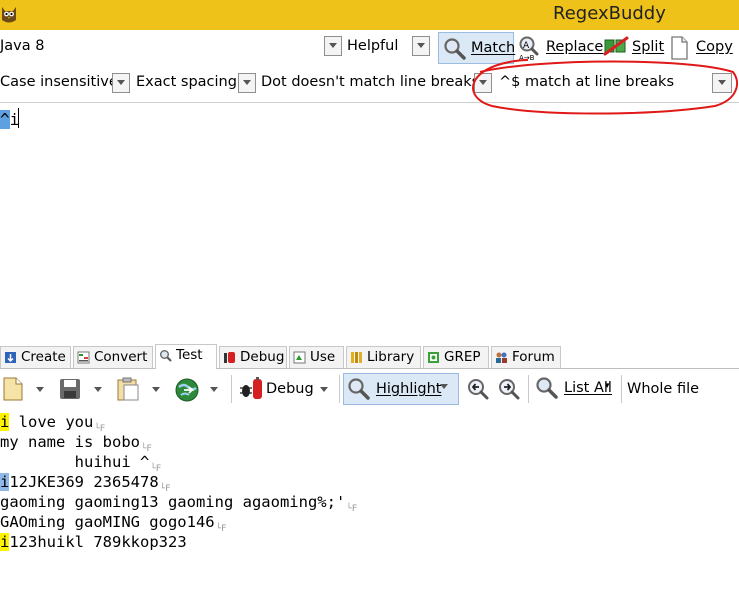 This screenshot has height=599, width=739. I want to click on web-dropdown, so click(215, 391).